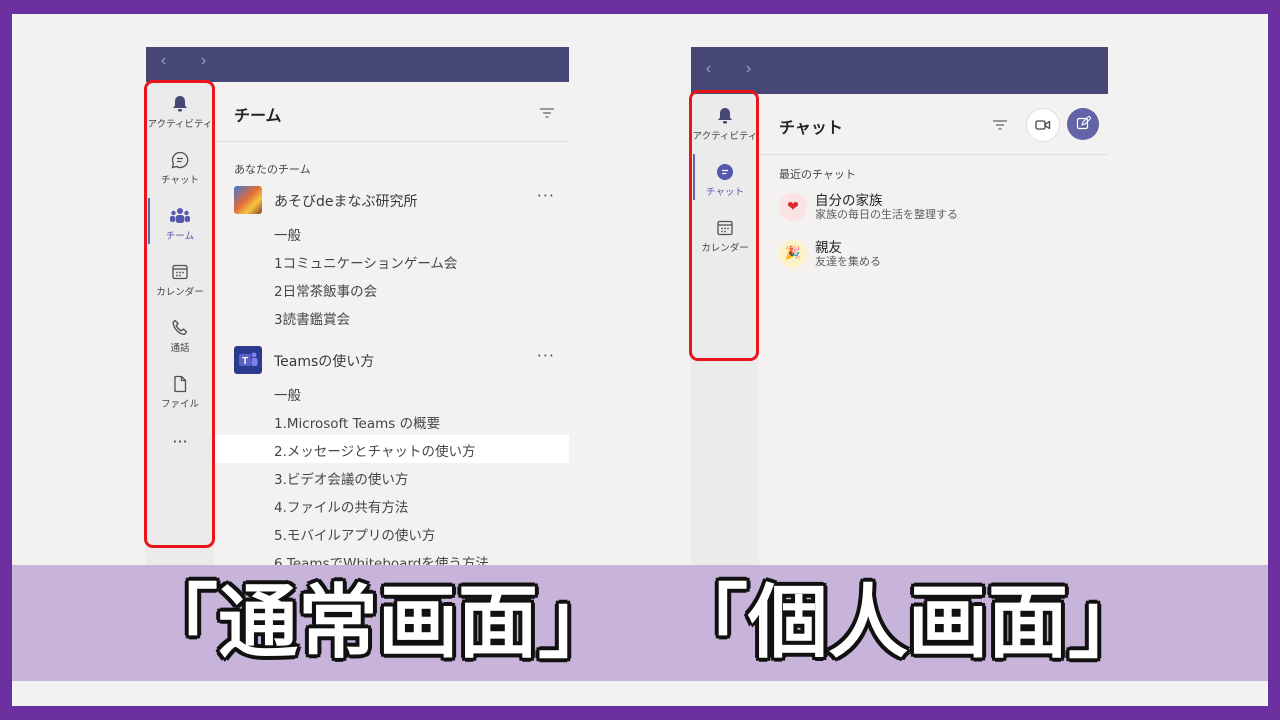  I want to click on section-label: あなたのチーム, so click(272, 169).